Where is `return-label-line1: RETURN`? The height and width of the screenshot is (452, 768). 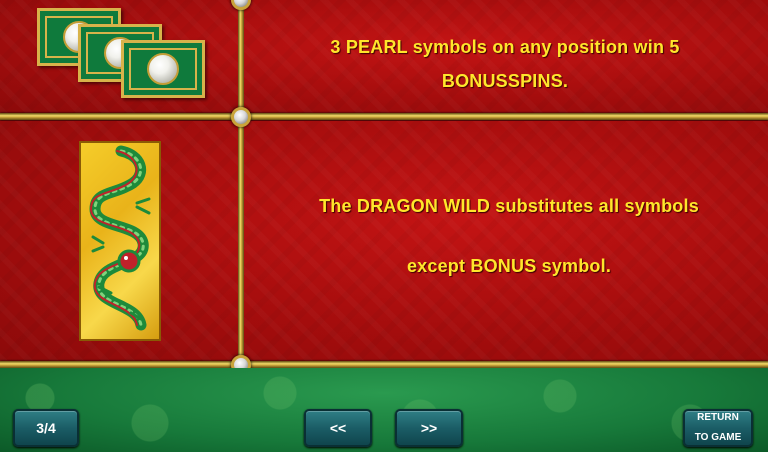
return-label-line1: RETURN is located at coordinates (718, 417).